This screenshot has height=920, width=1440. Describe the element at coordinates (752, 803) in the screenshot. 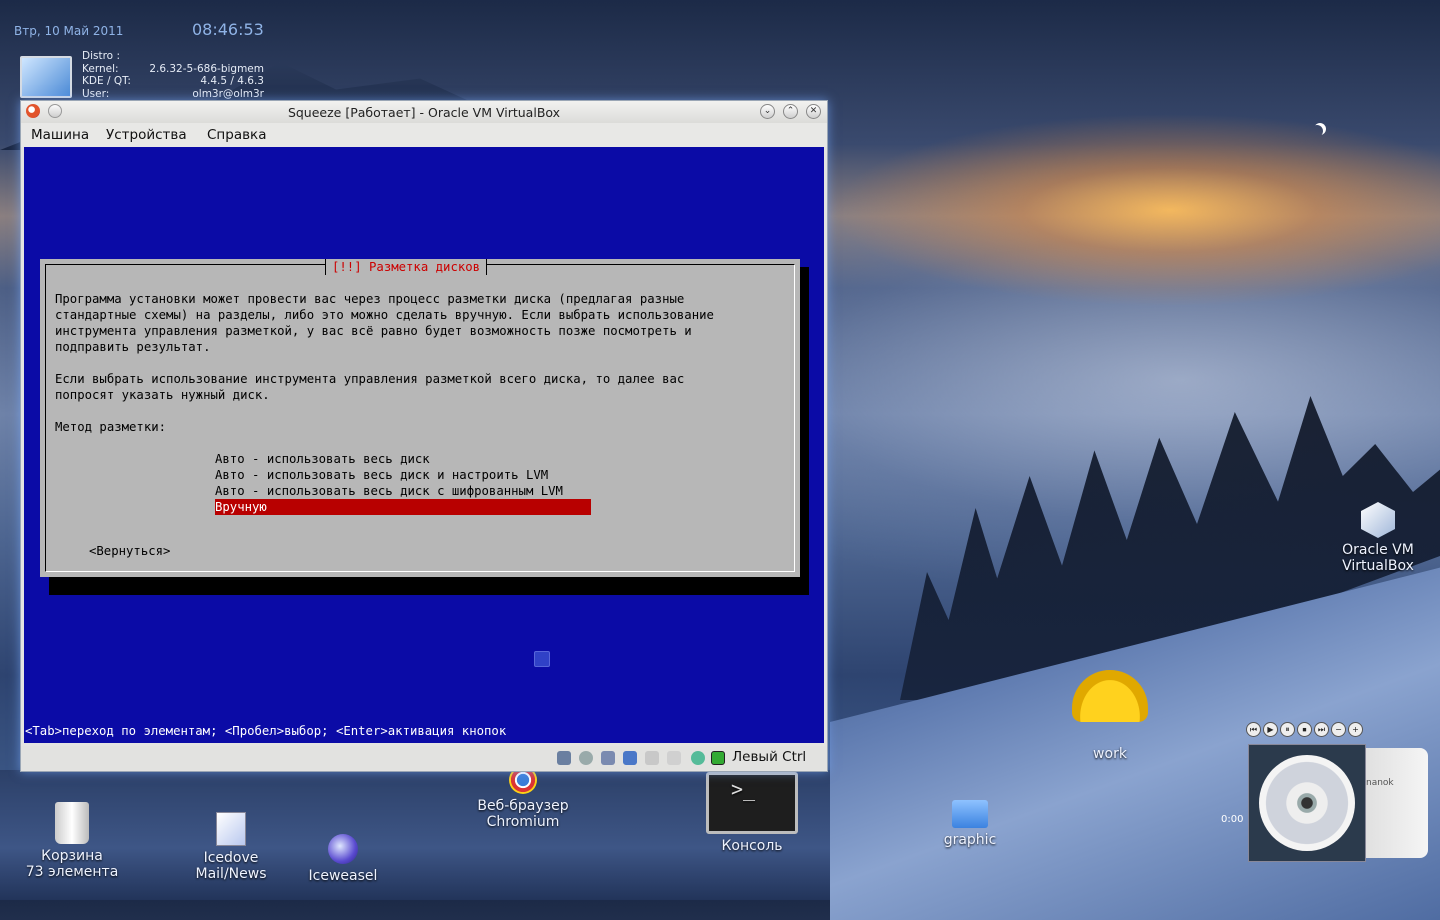

I see `terminal-icon: >_` at that location.